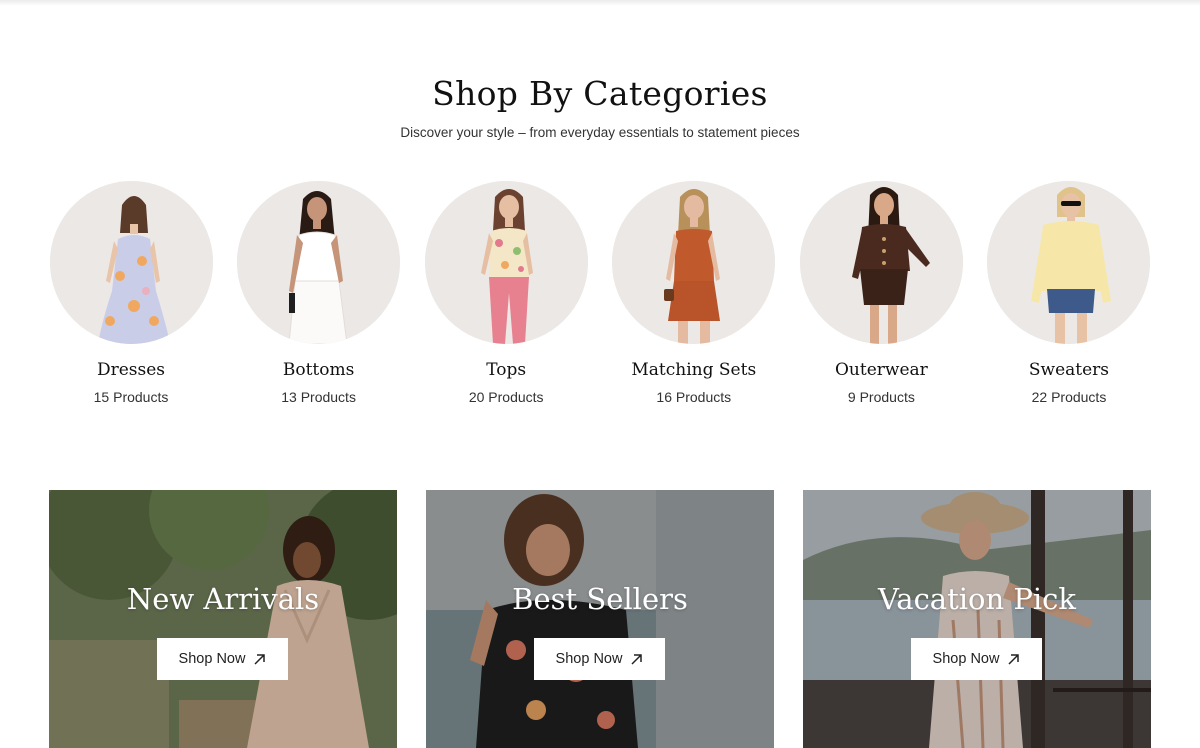 This screenshot has height=748, width=1200. Describe the element at coordinates (977, 619) in the screenshot. I see `banner-vacation-pick: Vacation Pick Shop Now` at that location.